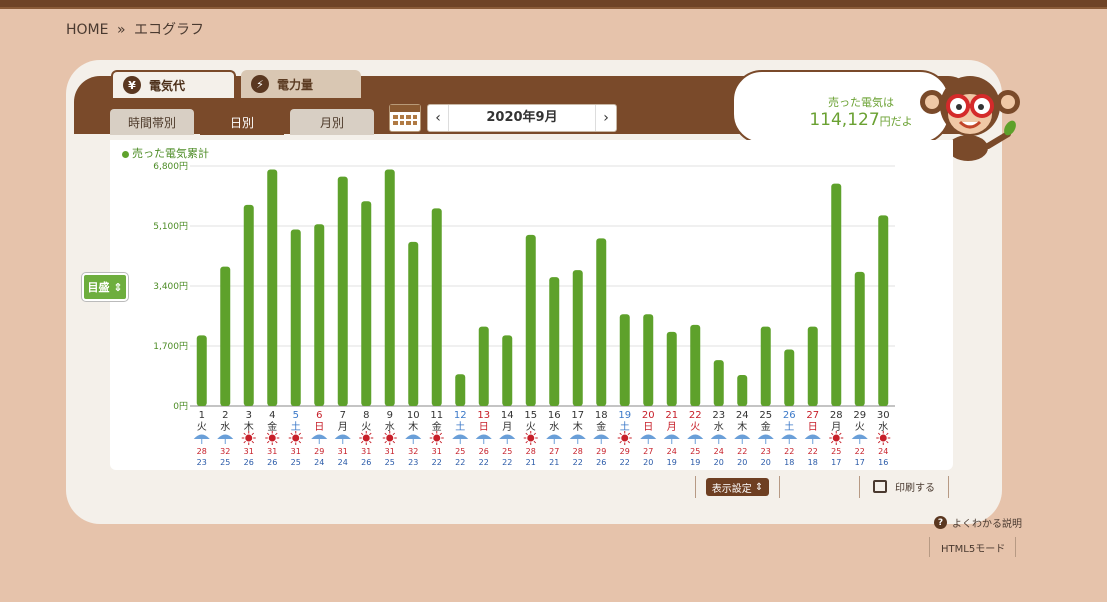 This screenshot has width=1107, height=602. I want to click on high-temp-label: 24, so click(883, 451).